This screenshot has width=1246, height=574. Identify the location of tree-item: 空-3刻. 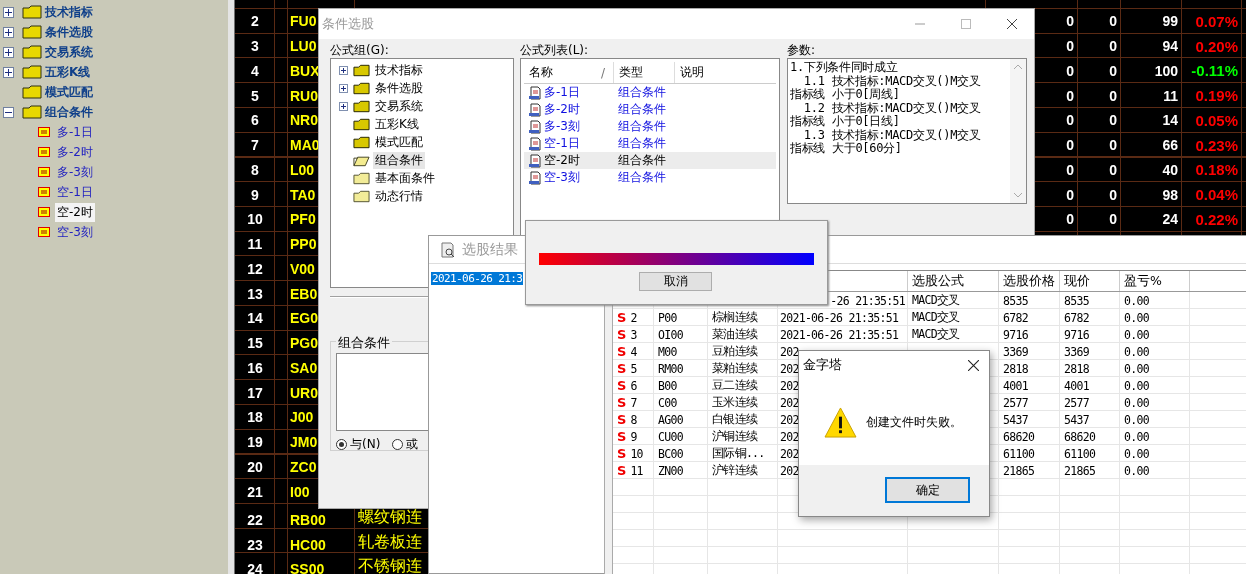
(75, 232).